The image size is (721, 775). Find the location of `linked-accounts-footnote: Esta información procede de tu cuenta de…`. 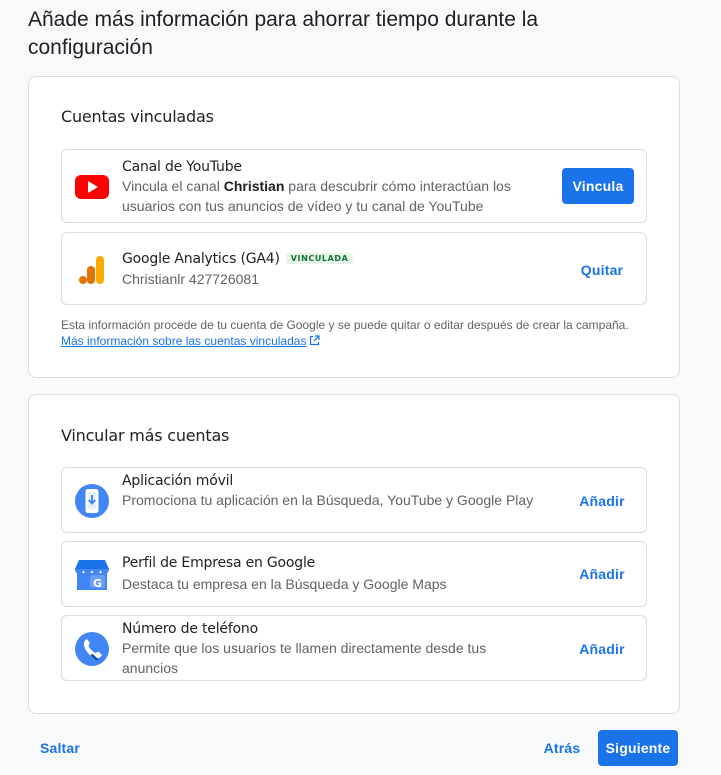

linked-accounts-footnote: Esta información procede de tu cuenta de… is located at coordinates (345, 334).